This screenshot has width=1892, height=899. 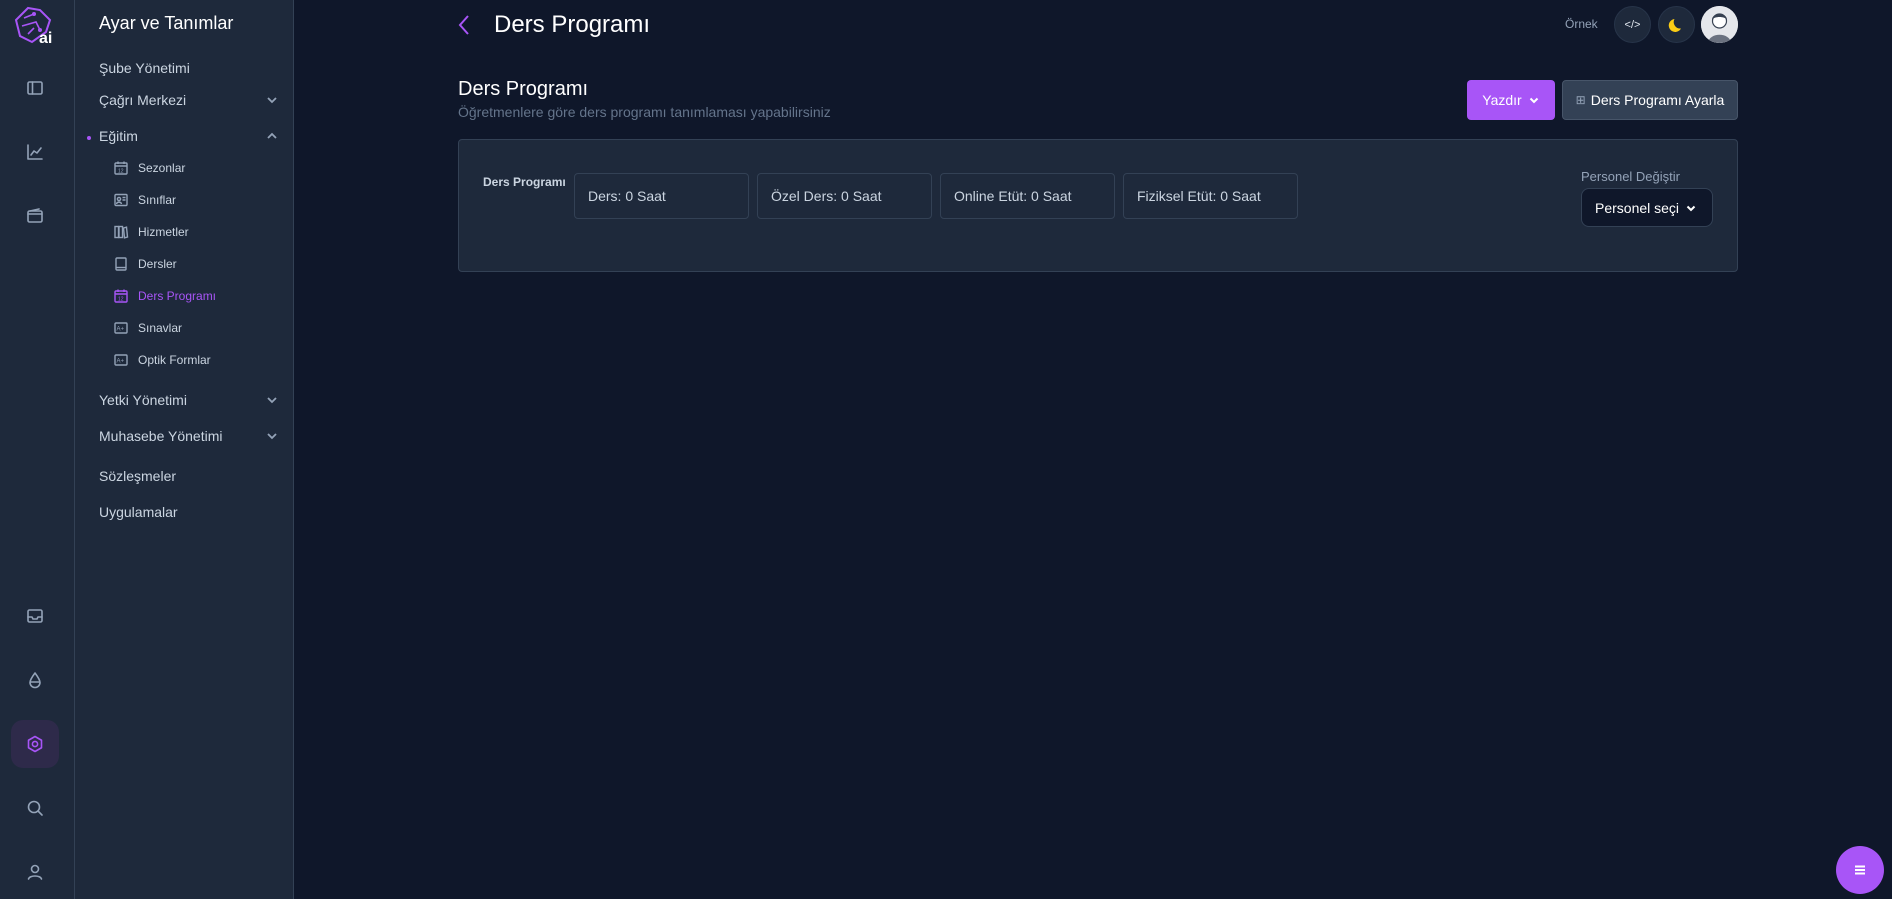 I want to click on moon-icon, so click(x=1674, y=25).